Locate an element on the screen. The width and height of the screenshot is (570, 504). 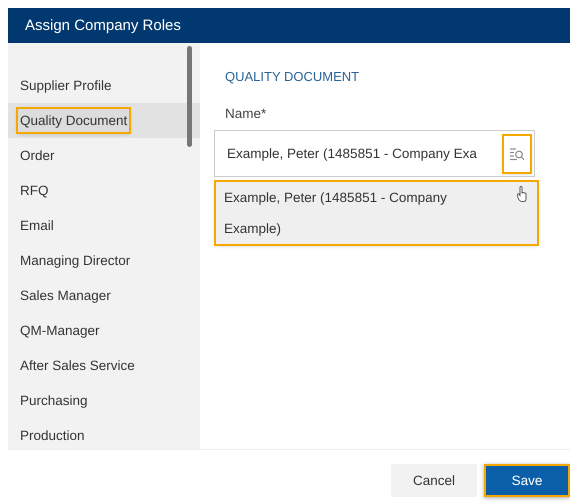
sidebar-item: Quality Document is located at coordinates (74, 120).